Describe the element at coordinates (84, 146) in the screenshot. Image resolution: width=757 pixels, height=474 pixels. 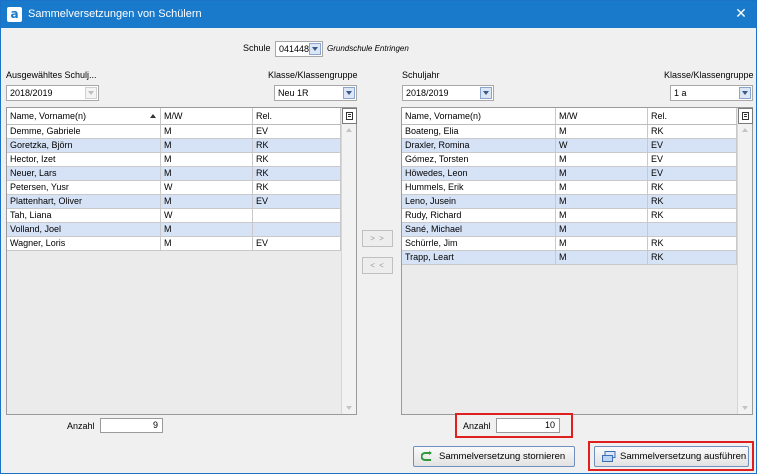
I see `cell-name: Goretzka, Björn` at that location.